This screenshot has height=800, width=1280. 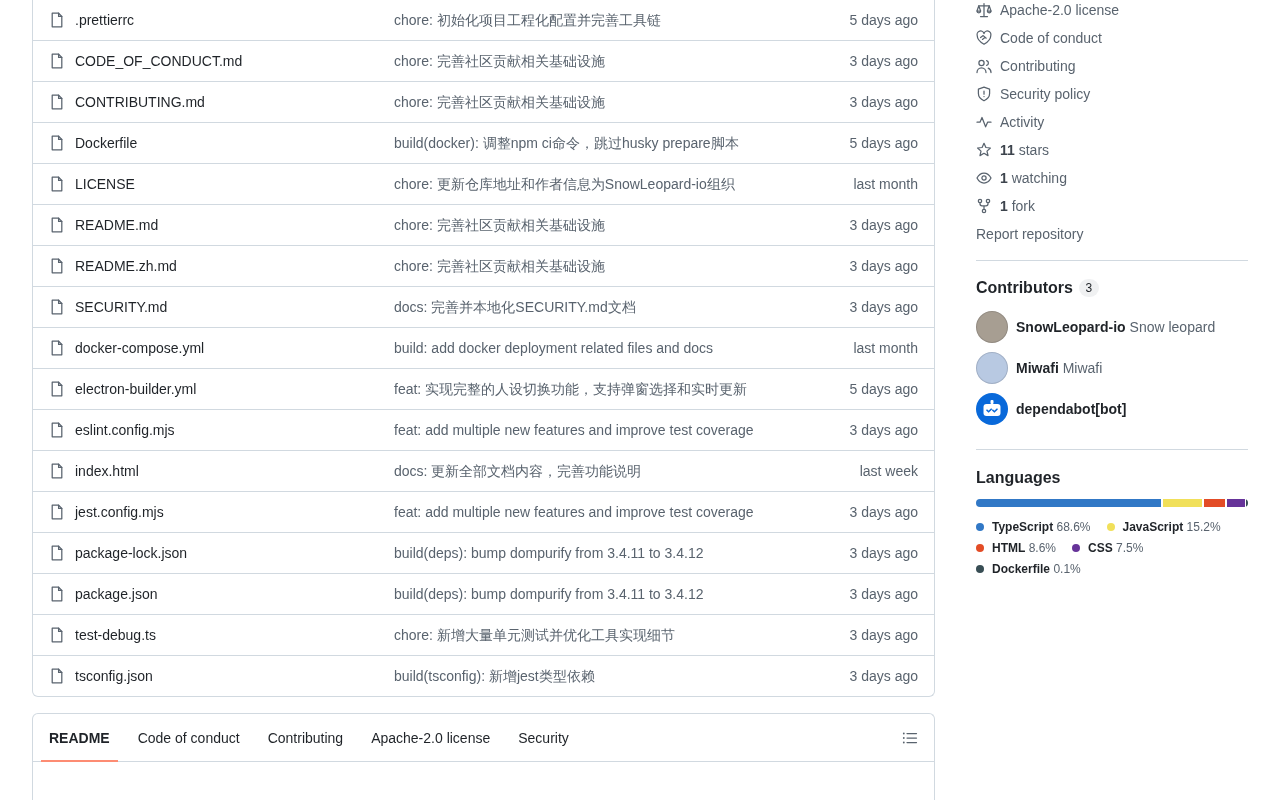 What do you see at coordinates (566, 143) in the screenshot?
I see `commit-message-link: build(docker): 调整npm ci命令，跳过husky prepare脚本` at bounding box center [566, 143].